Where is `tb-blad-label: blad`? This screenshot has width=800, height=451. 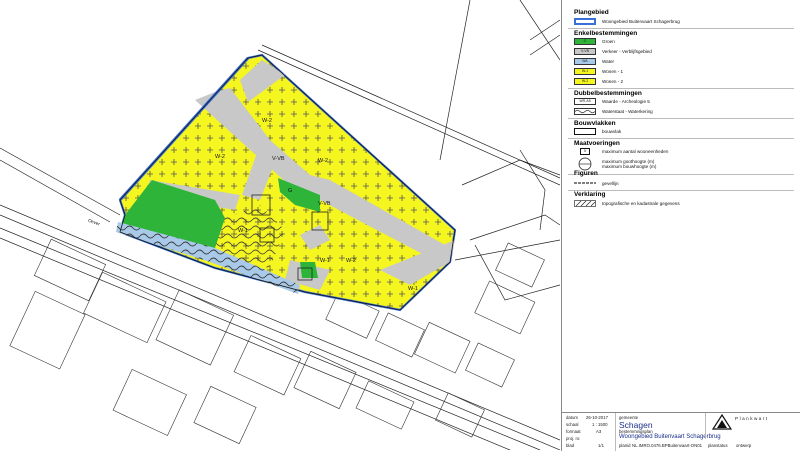 tb-blad-label: blad is located at coordinates (570, 445).